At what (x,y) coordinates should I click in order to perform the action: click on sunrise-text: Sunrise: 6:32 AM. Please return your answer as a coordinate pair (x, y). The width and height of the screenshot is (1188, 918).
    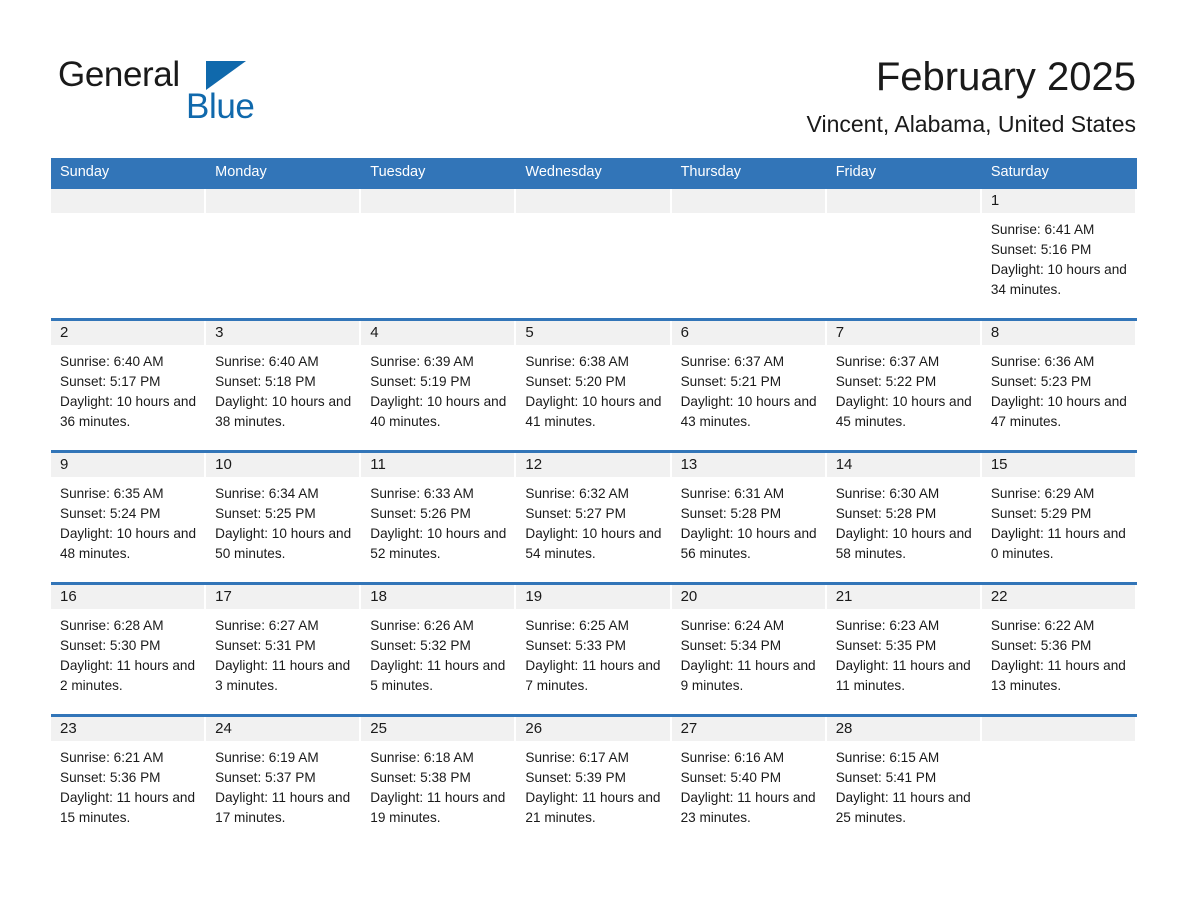
    Looking at the image, I should click on (577, 493).